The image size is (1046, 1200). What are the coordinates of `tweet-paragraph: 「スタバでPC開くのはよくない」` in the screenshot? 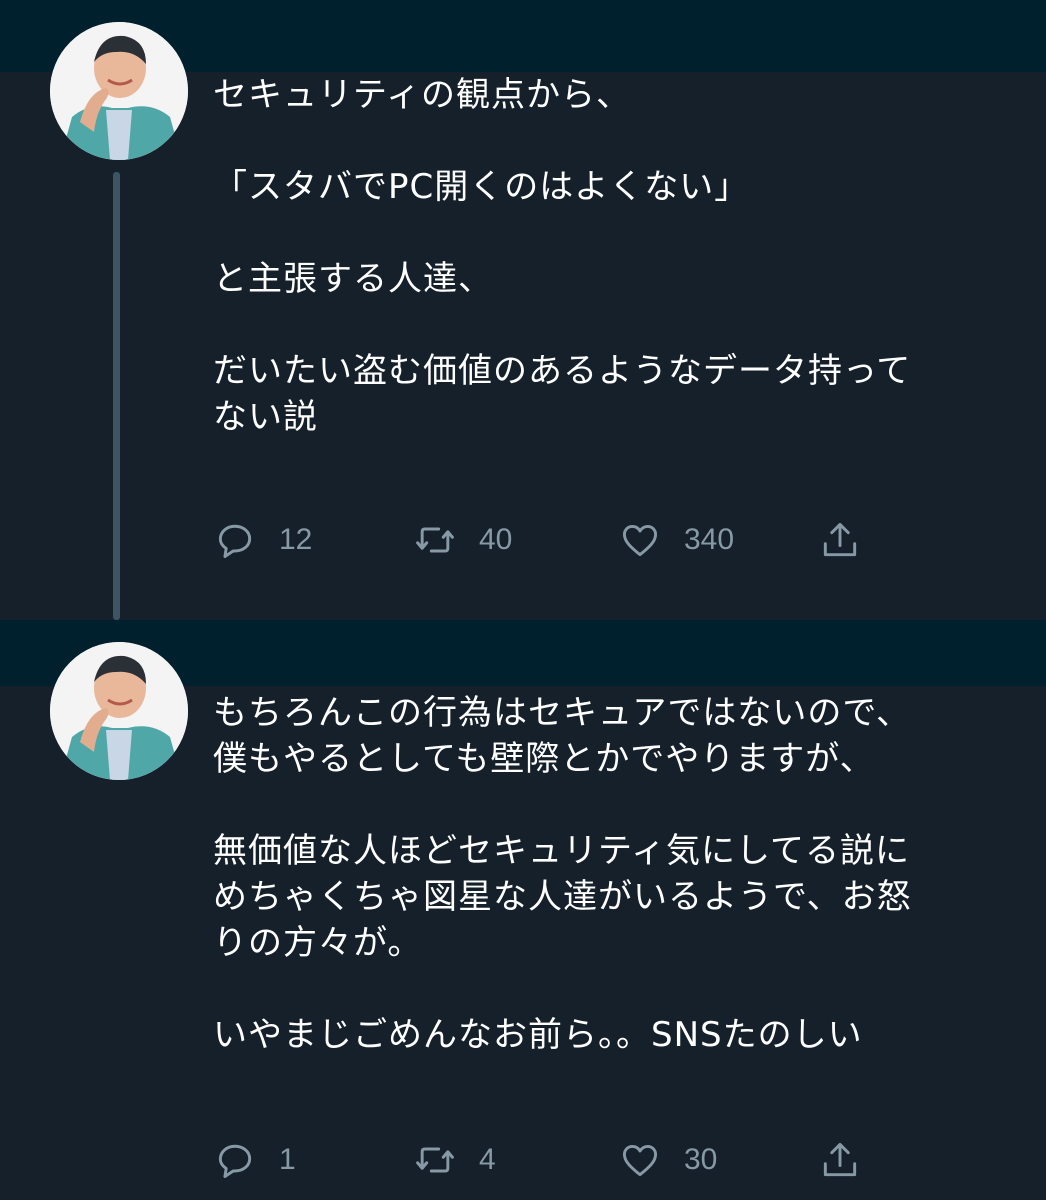 It's located at (481, 187).